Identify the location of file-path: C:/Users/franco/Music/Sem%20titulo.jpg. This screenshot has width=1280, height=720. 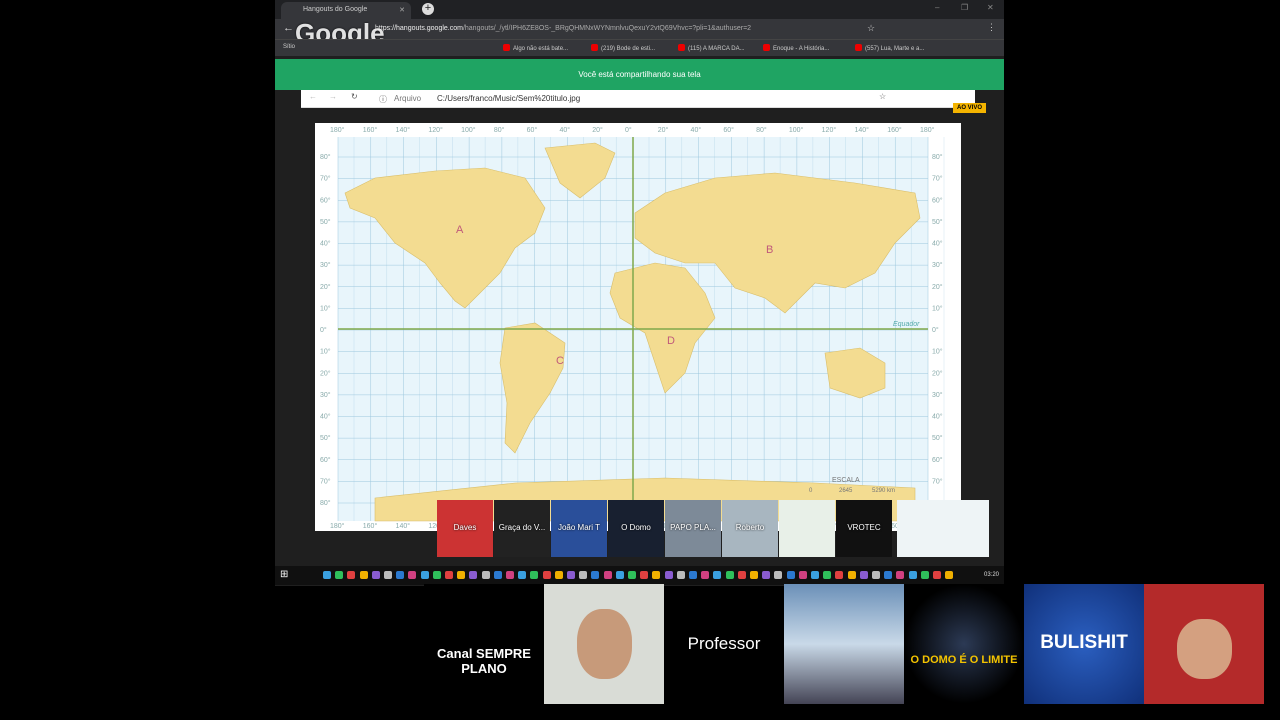
(508, 98).